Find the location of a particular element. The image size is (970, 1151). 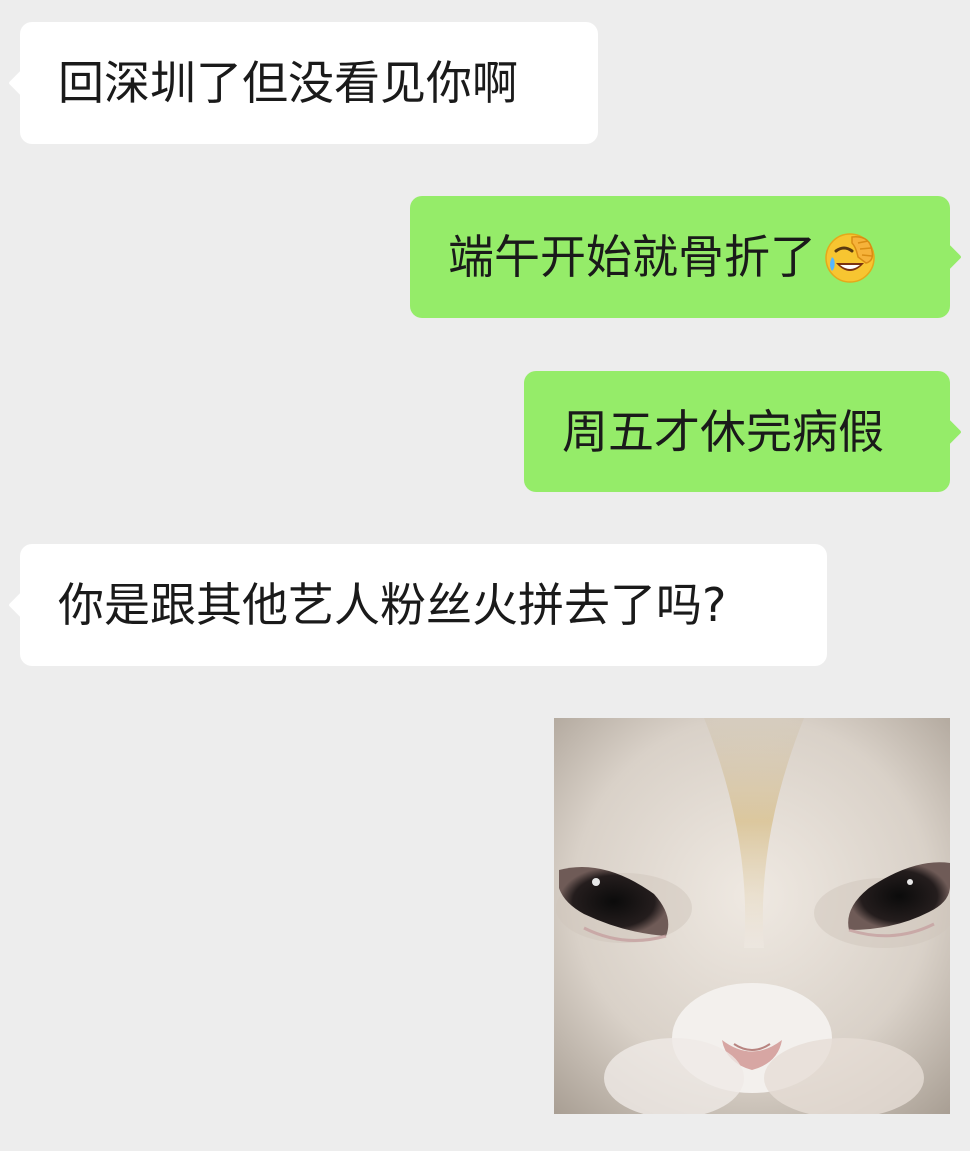

message-text: 你是跟其他艺人粉丝火拼去了吗? is located at coordinates (392, 605).